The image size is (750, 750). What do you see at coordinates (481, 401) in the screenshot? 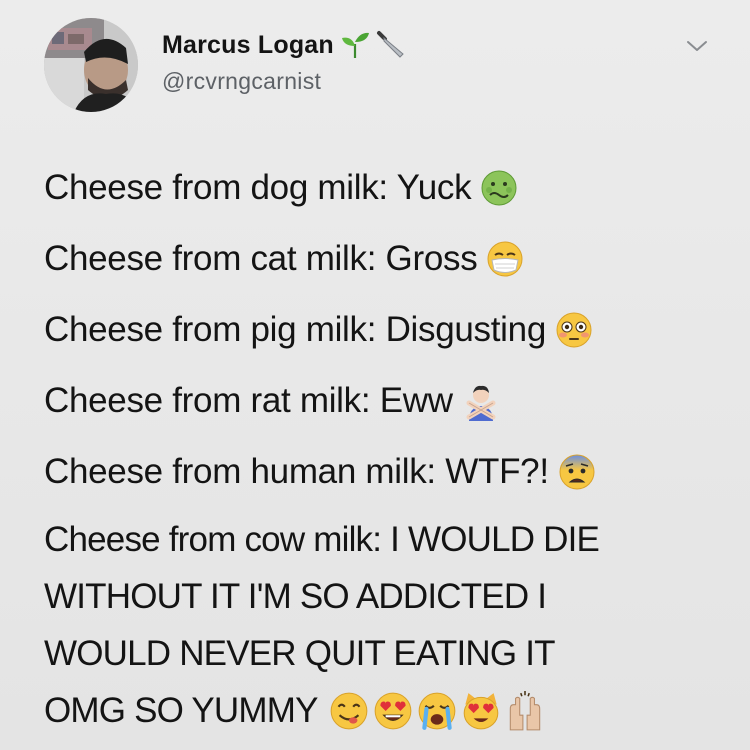
I see `person-gesturing-no-icon` at bounding box center [481, 401].